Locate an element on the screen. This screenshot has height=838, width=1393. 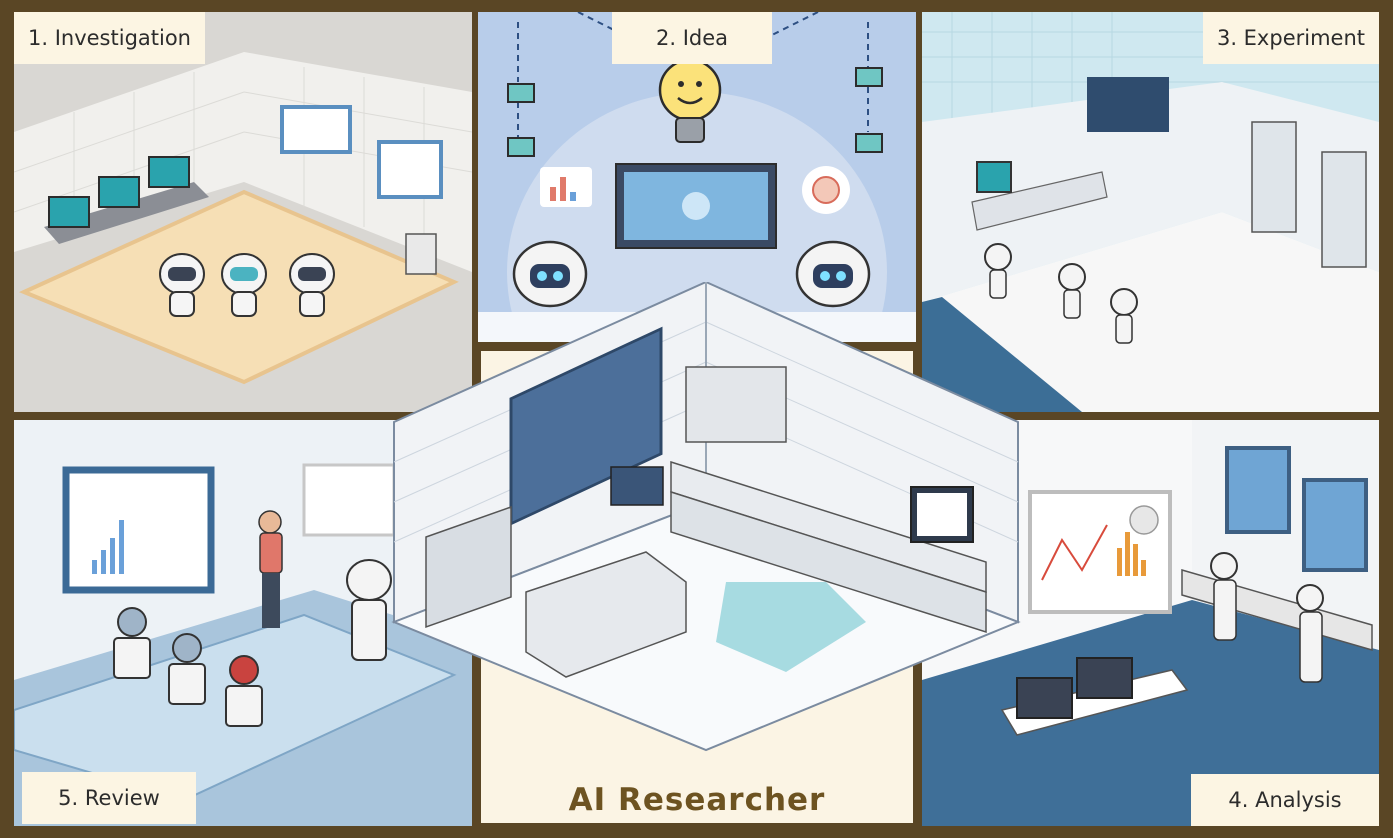
chart-icon is located at coordinates (566, 187).